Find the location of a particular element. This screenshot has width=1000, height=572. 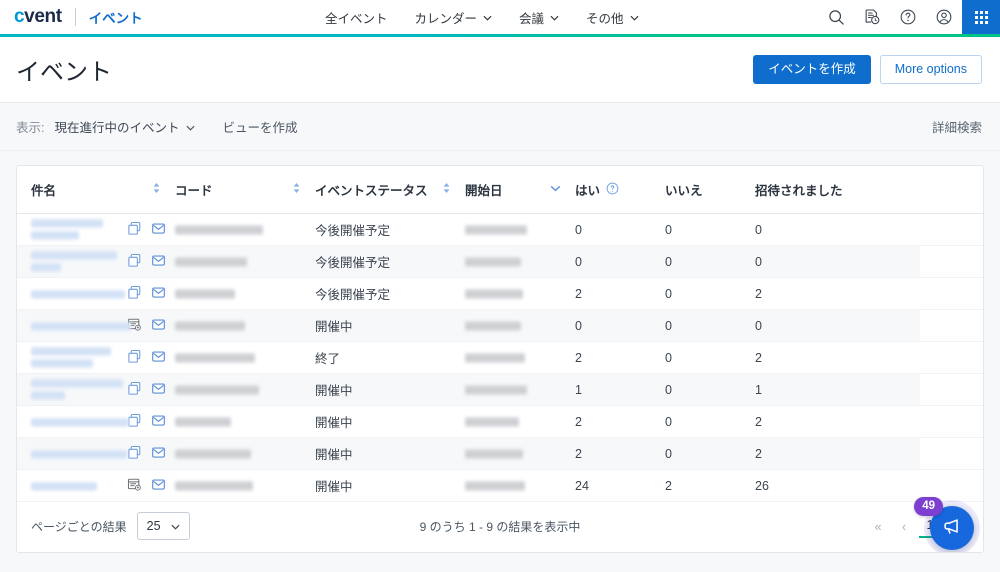

column-header-start-date: 開始日 is located at coordinates (520, 190).